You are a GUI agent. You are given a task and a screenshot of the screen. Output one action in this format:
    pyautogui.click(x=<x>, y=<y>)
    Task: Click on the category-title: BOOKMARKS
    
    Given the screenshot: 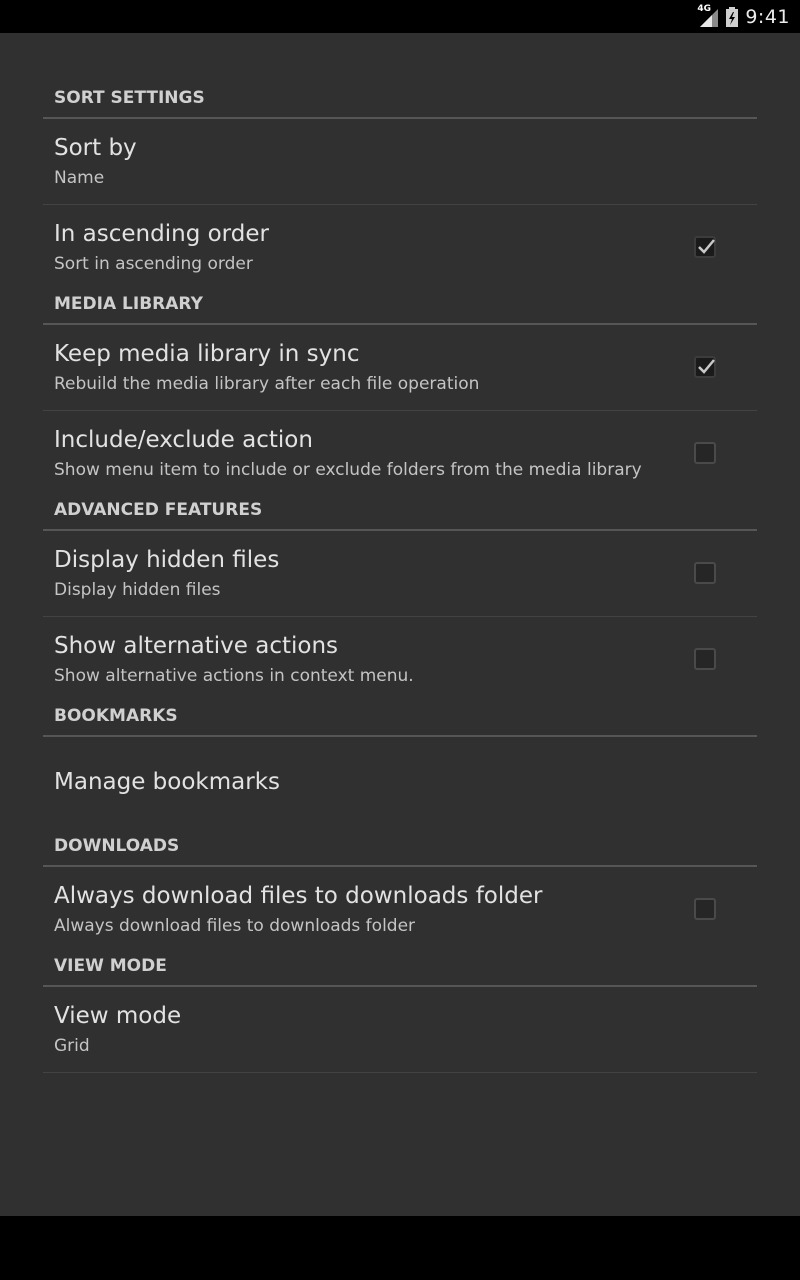 What is the action you would take?
    pyautogui.click(x=116, y=716)
    